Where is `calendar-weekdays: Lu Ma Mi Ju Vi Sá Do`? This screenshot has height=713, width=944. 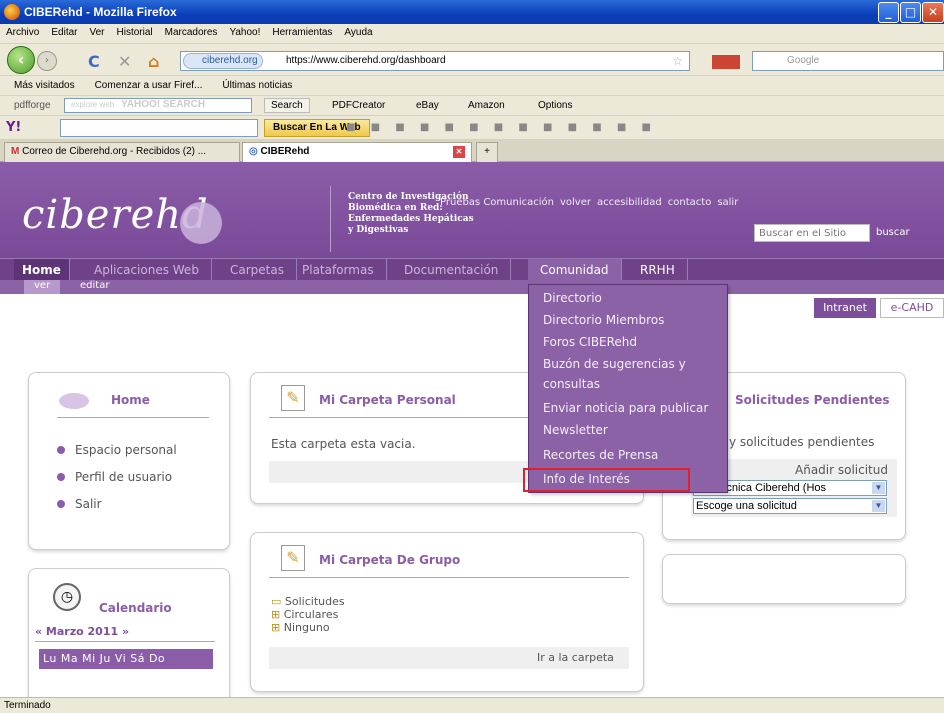
calendar-weekdays: Lu Ma Mi Ju Vi Sá Do is located at coordinates (126, 659).